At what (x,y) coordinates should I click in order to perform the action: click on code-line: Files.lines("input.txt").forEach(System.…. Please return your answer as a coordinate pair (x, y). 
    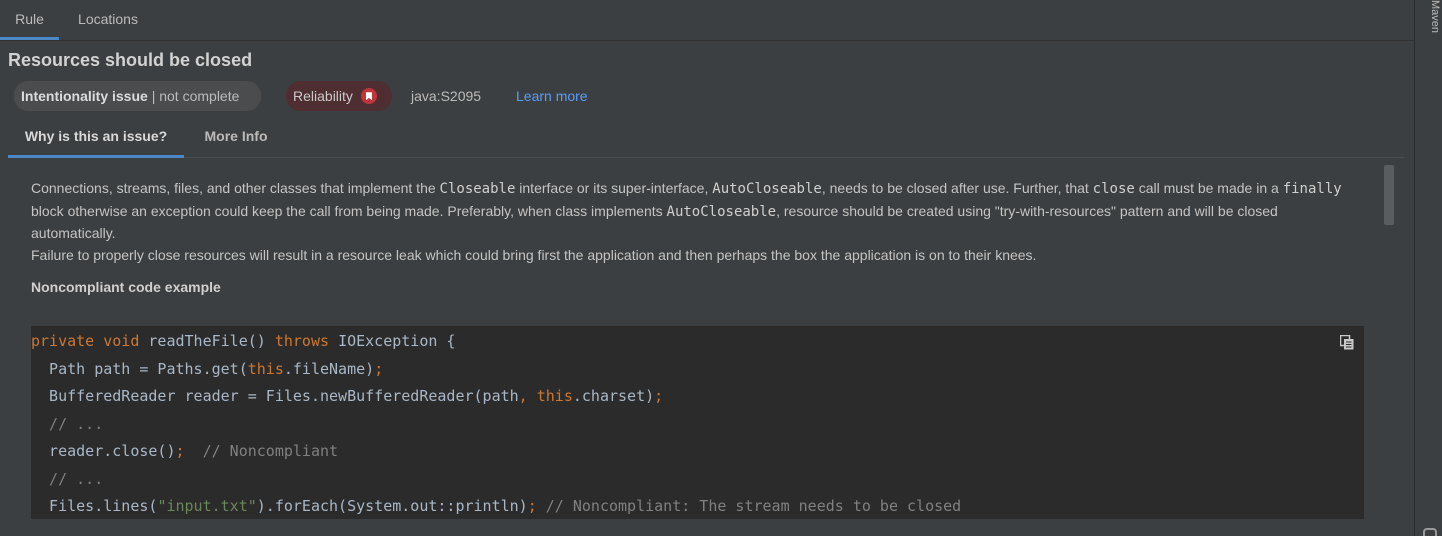
    Looking at the image, I should click on (496, 506).